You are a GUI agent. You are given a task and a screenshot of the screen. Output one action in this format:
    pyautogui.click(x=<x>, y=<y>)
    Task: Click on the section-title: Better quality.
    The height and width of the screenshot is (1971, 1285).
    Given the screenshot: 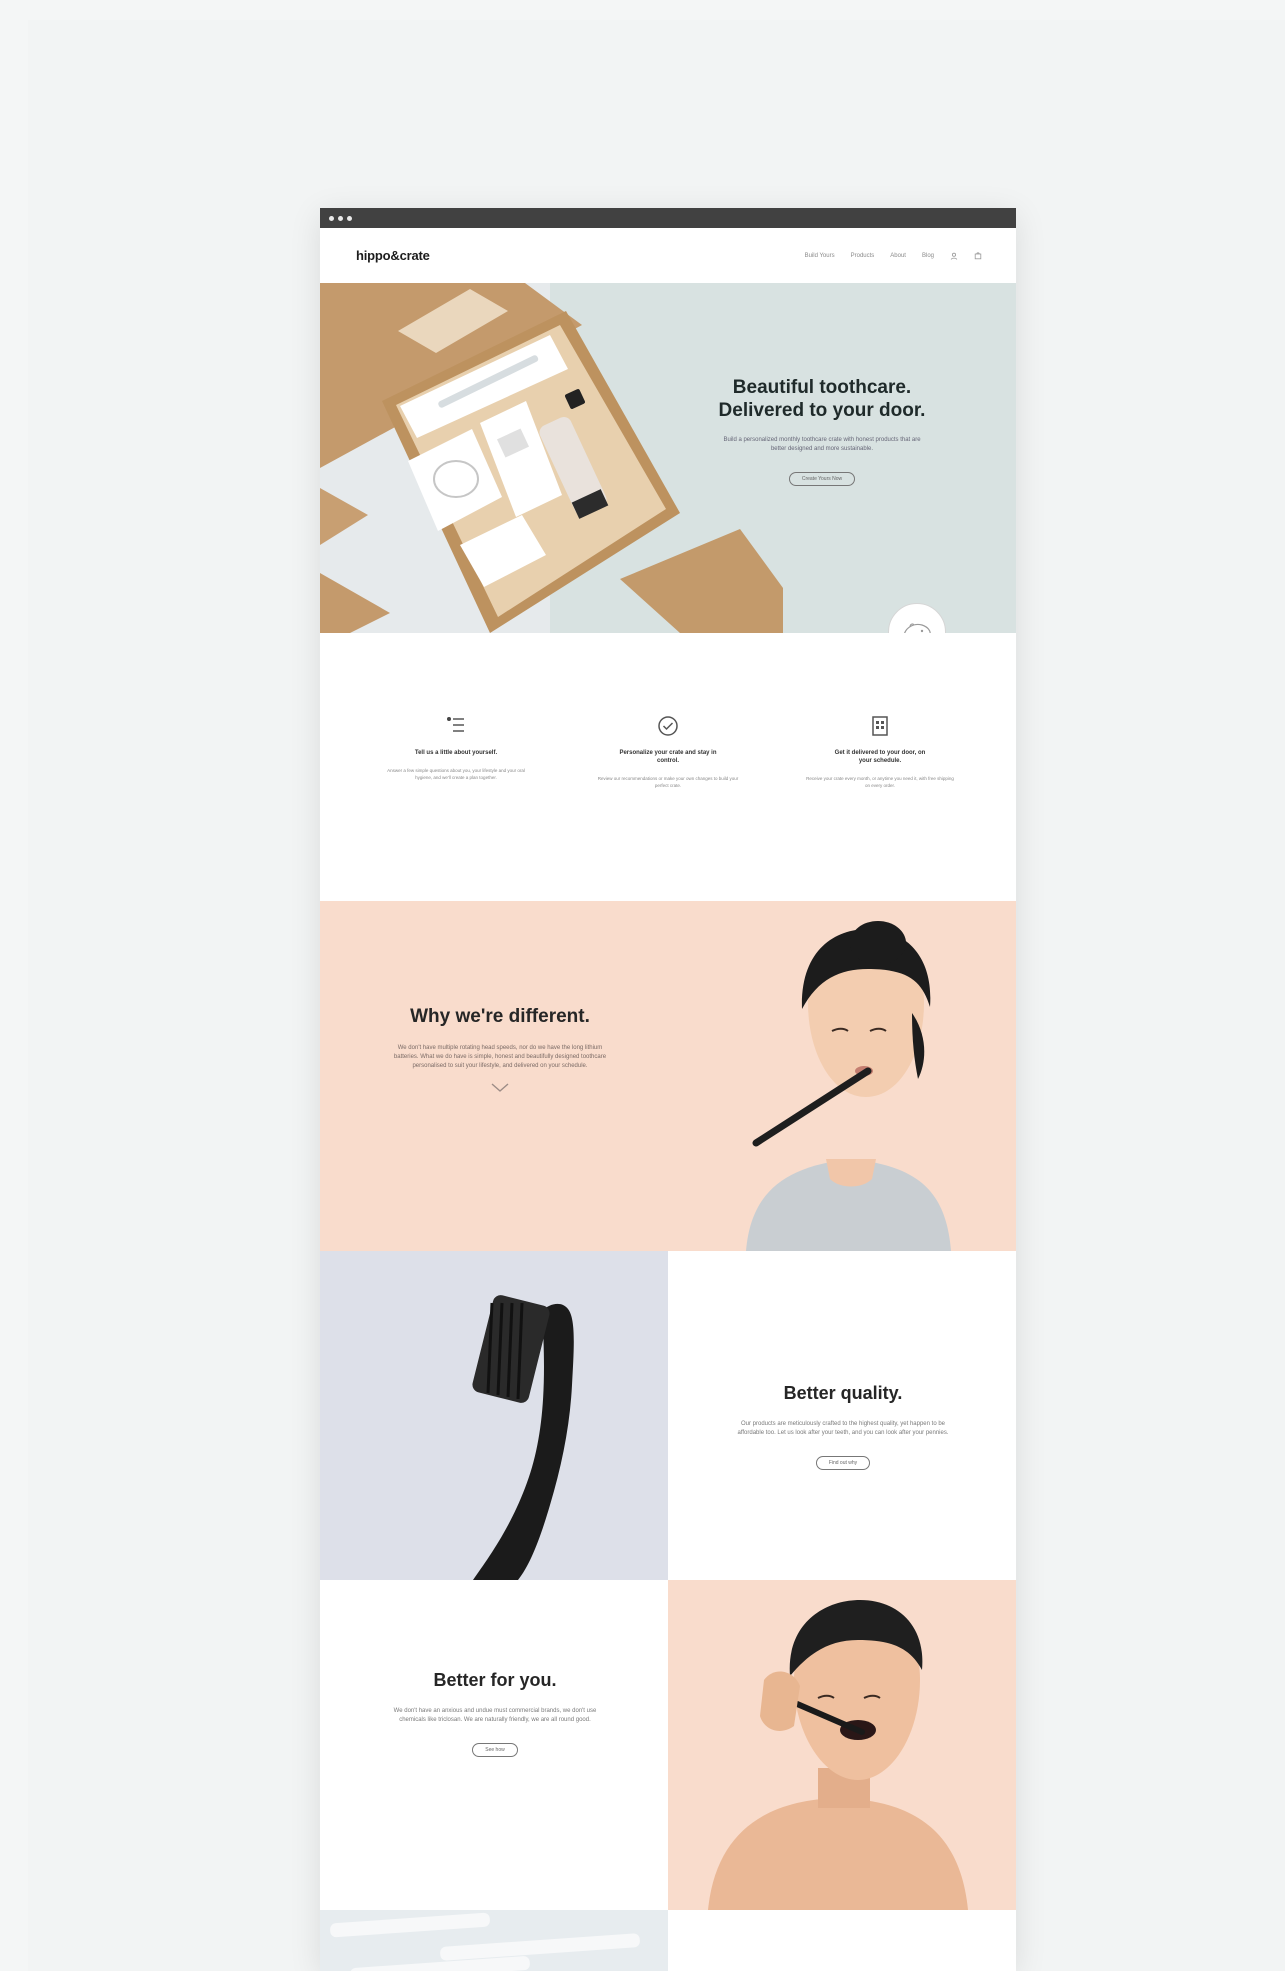 What is the action you would take?
    pyautogui.click(x=843, y=1393)
    